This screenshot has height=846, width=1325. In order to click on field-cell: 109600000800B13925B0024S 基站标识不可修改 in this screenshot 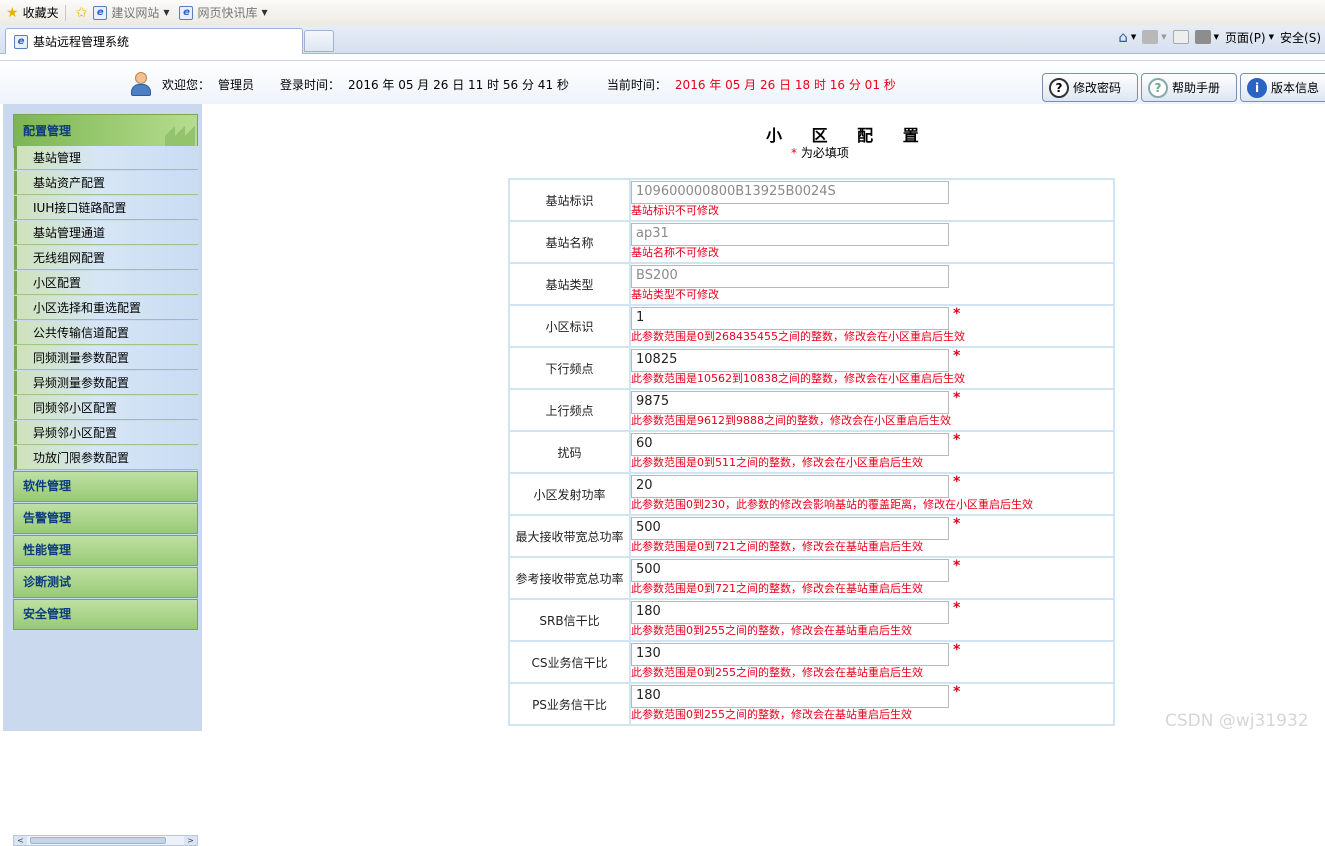, I will do `click(872, 200)`.